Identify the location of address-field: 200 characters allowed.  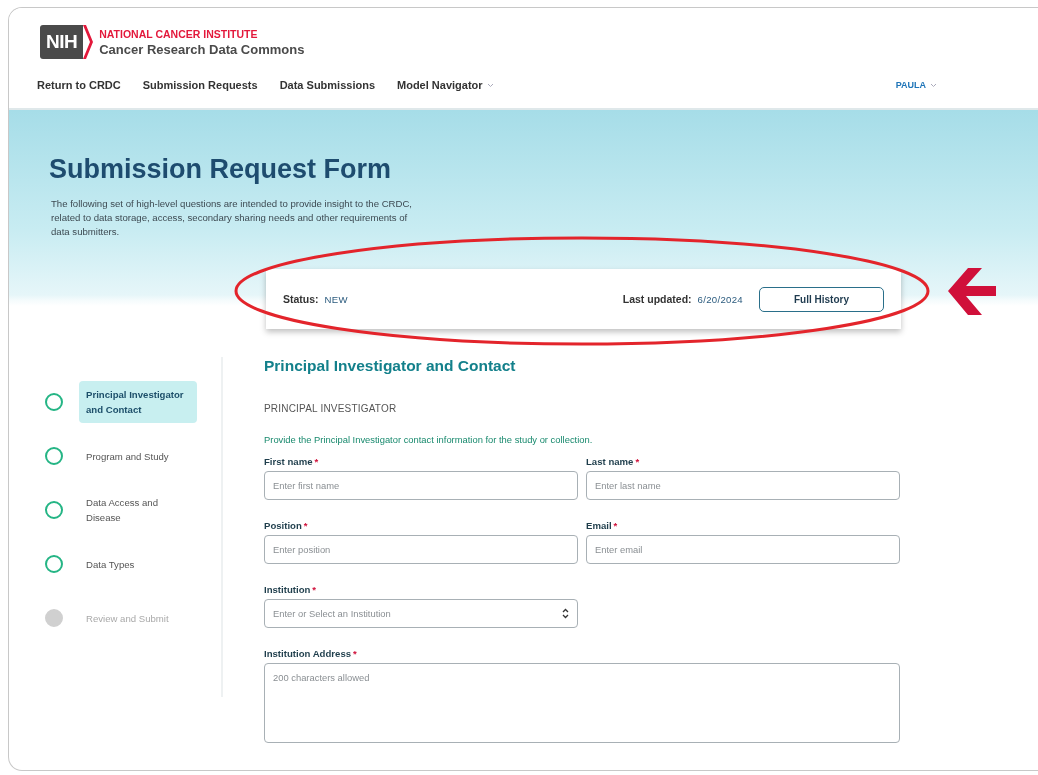
(582, 703).